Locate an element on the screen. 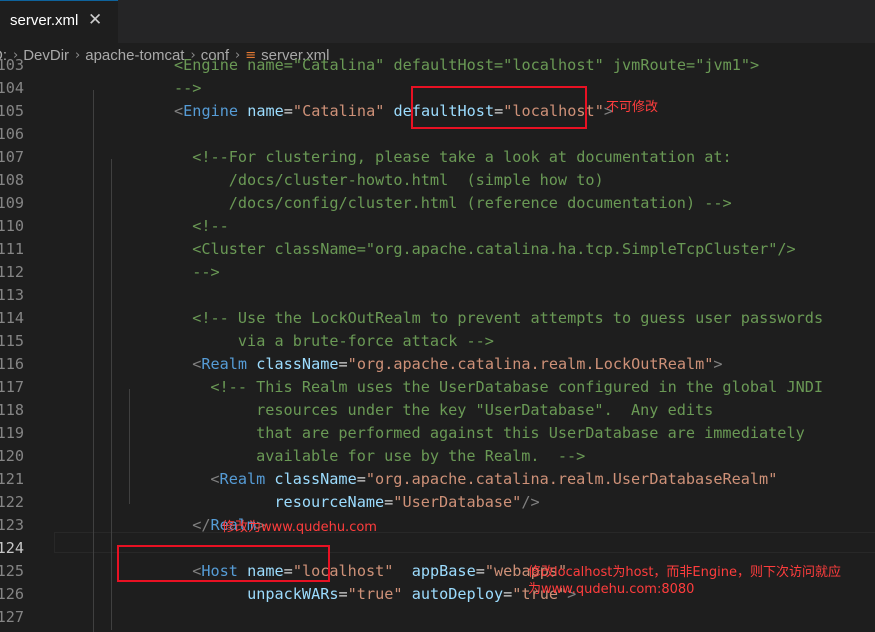  line-number: 112 is located at coordinates (12, 272).